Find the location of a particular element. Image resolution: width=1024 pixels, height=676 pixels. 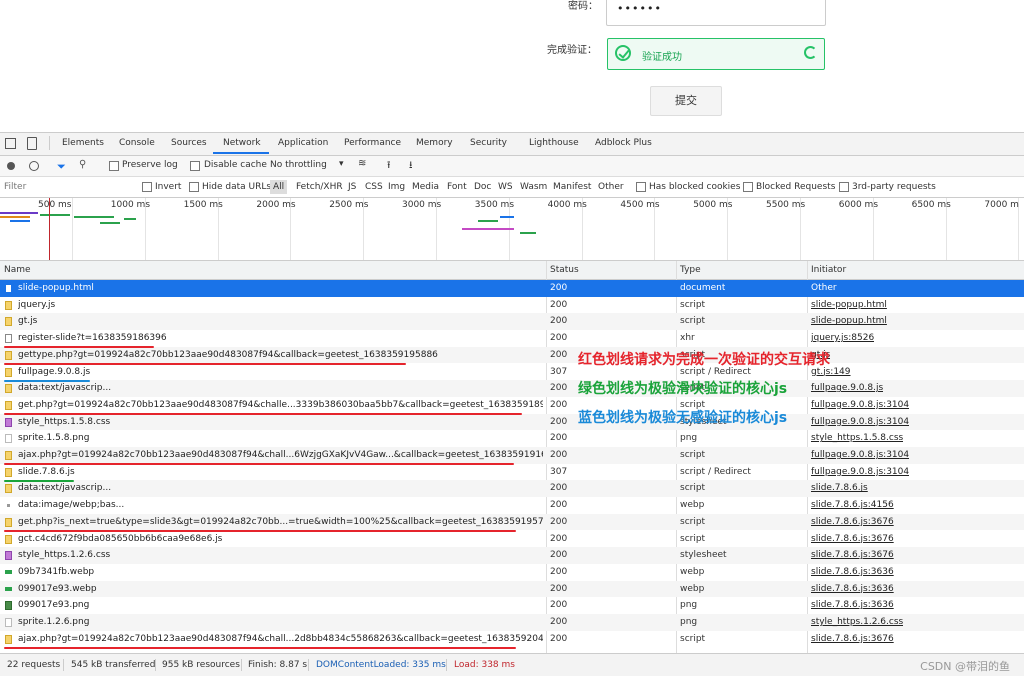

request-initiator: jquery.js:8526 is located at coordinates (842, 338).